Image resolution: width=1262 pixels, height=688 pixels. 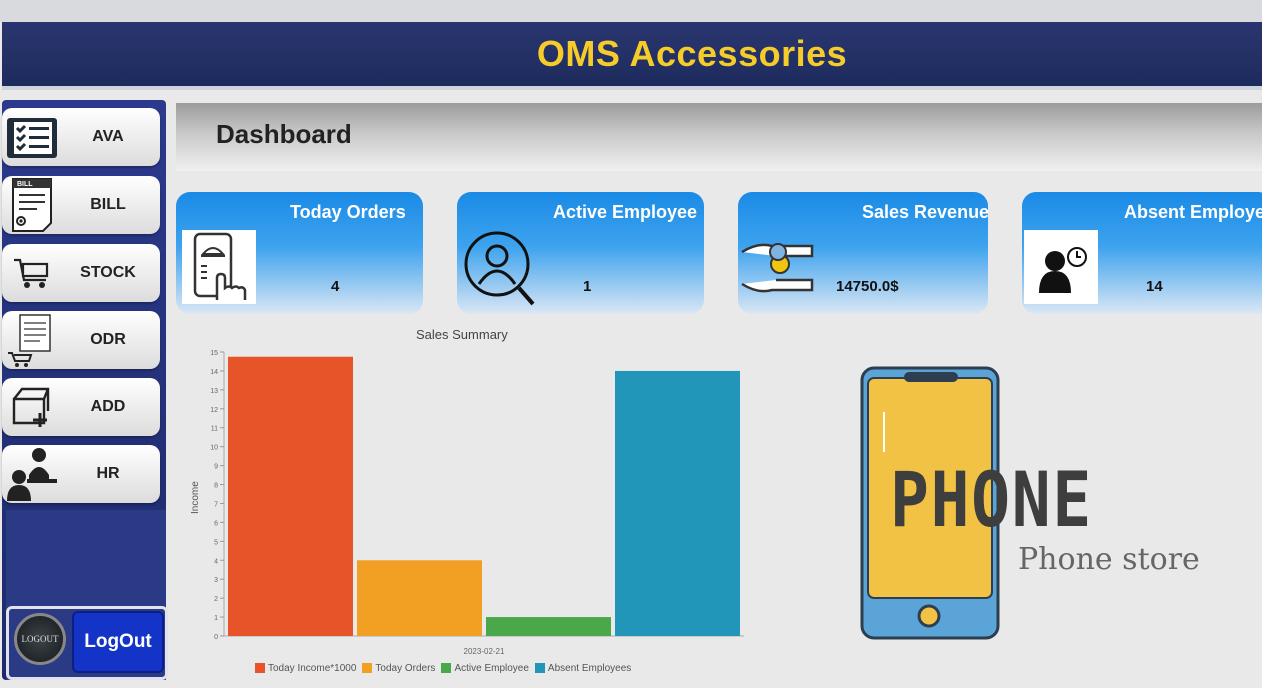 What do you see at coordinates (216, 523) in the screenshot?
I see `y-tick-label: 6` at bounding box center [216, 523].